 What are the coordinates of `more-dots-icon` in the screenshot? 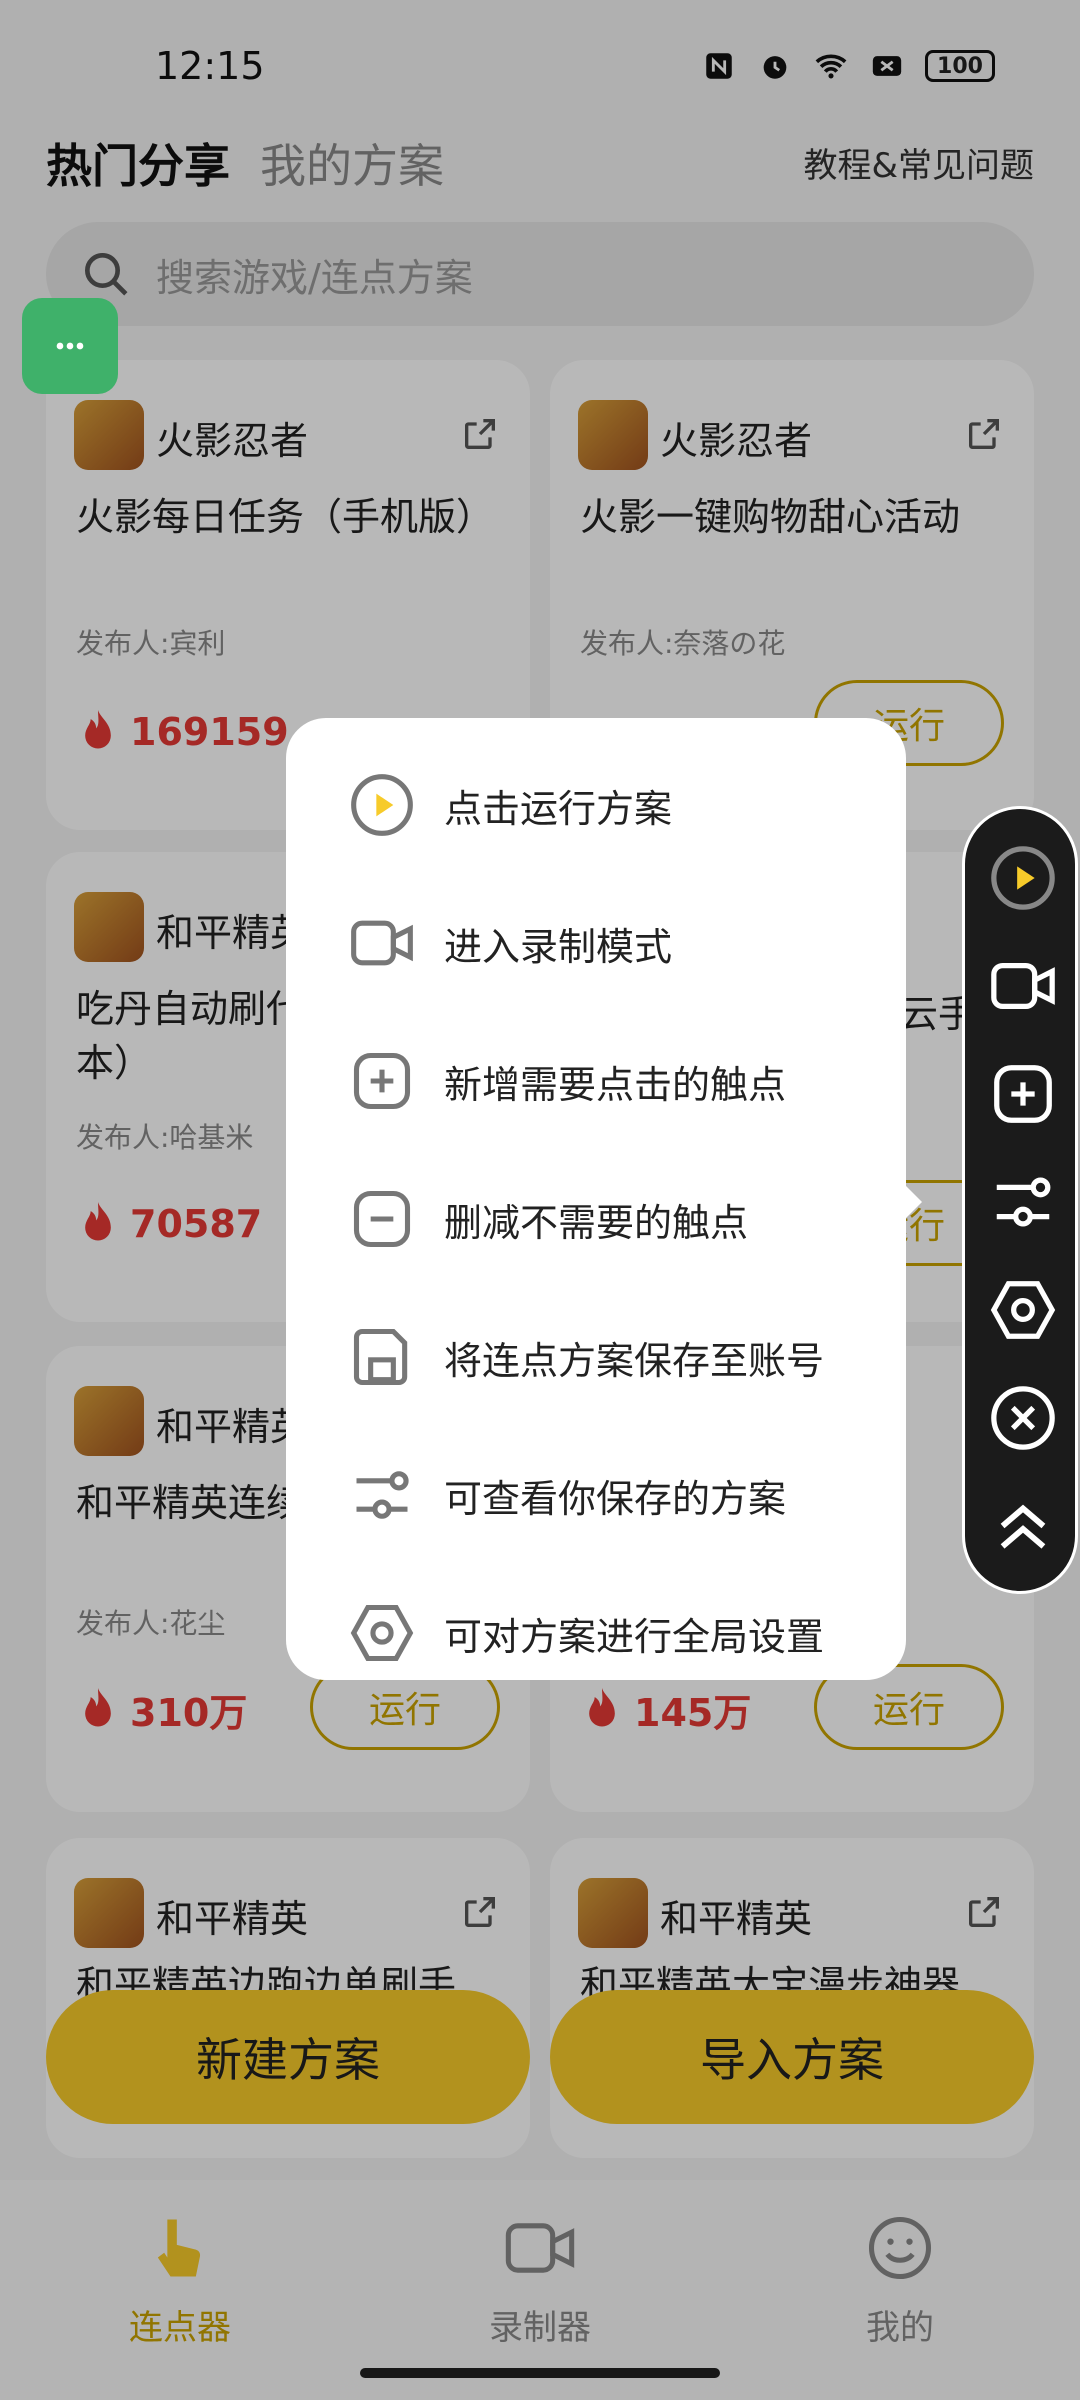 It's located at (70, 346).